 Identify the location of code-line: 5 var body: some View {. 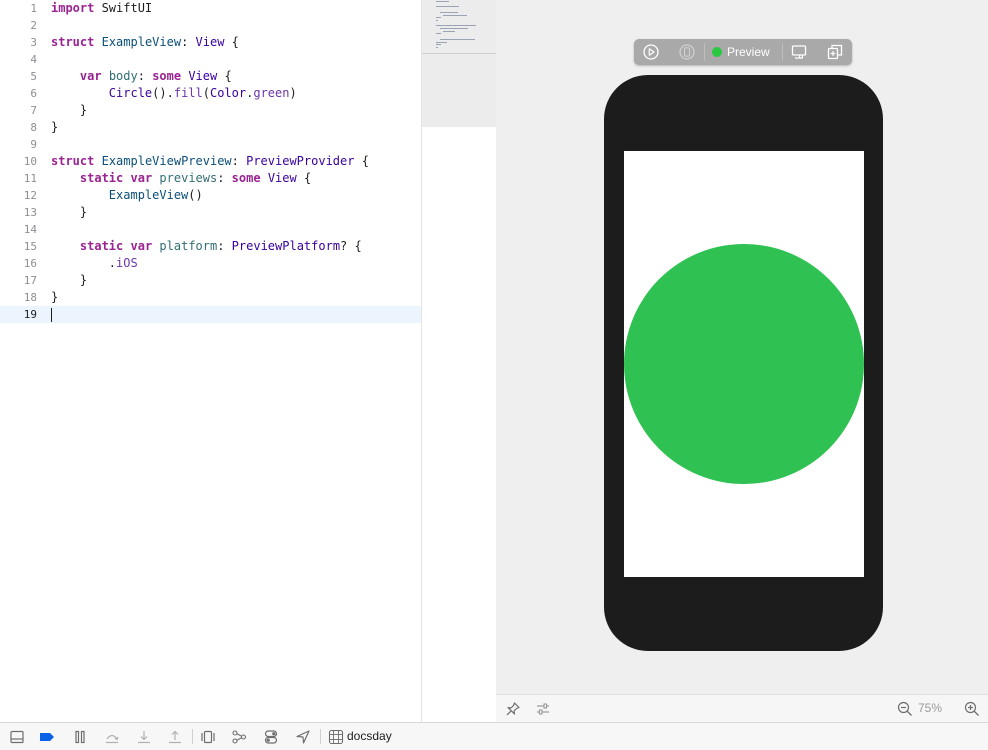
(210, 76).